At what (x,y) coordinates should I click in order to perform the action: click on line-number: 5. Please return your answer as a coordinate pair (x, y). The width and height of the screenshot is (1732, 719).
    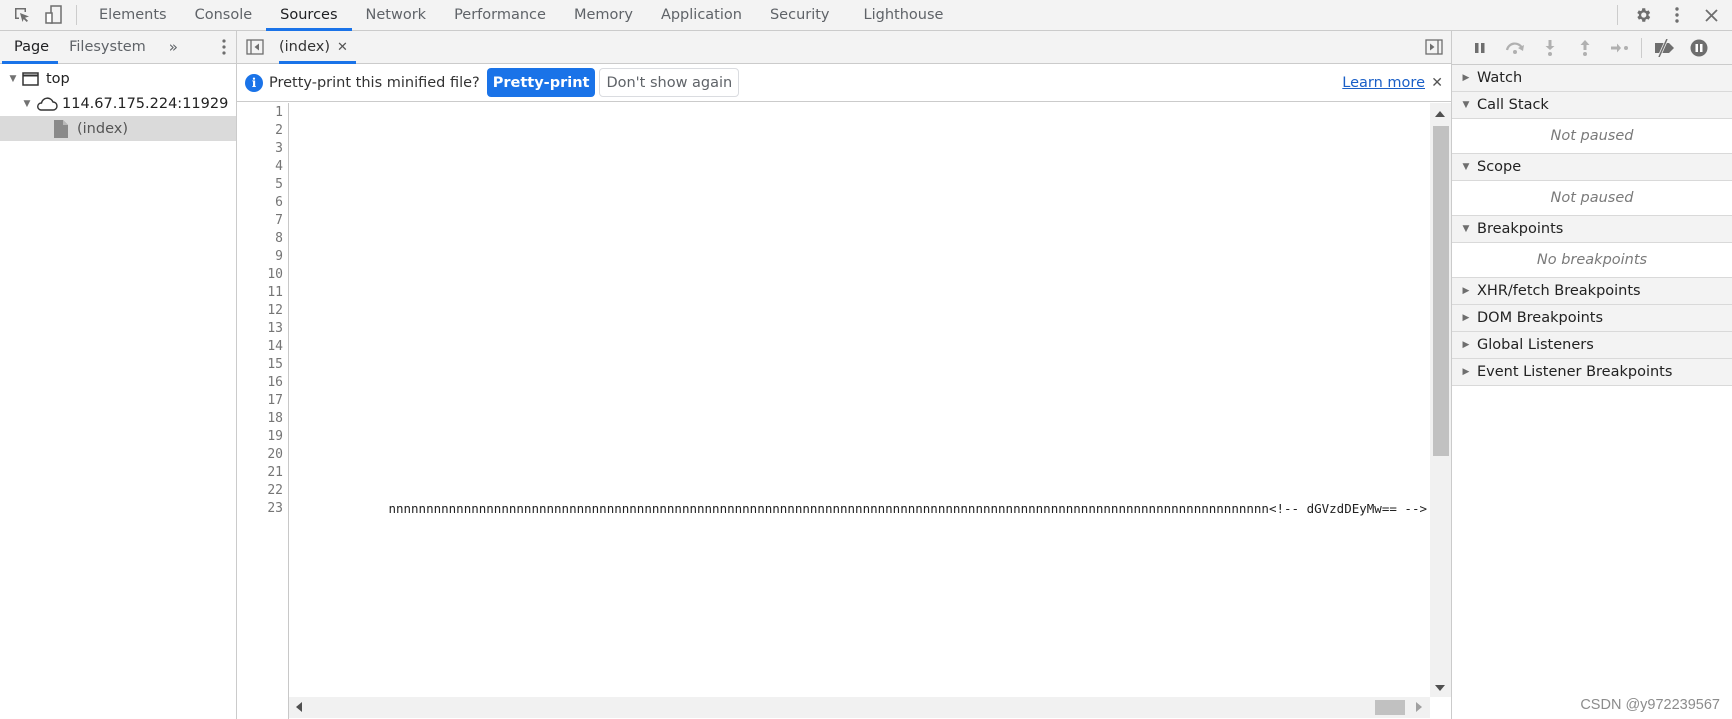
    Looking at the image, I should click on (262, 185).